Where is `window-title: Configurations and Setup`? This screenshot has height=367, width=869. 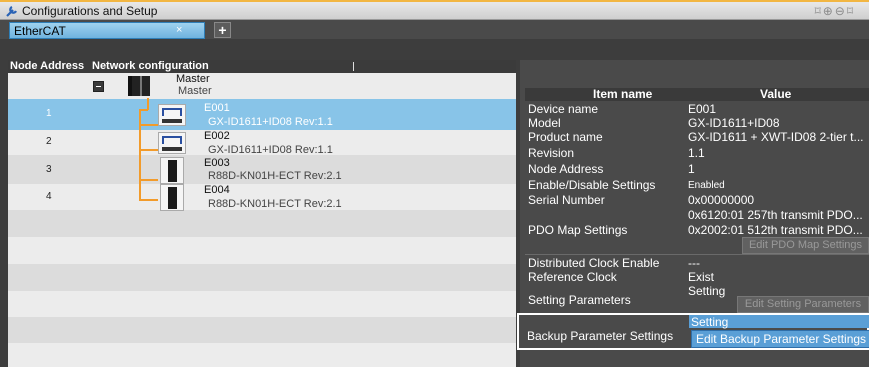 window-title: Configurations and Setup is located at coordinates (90, 11).